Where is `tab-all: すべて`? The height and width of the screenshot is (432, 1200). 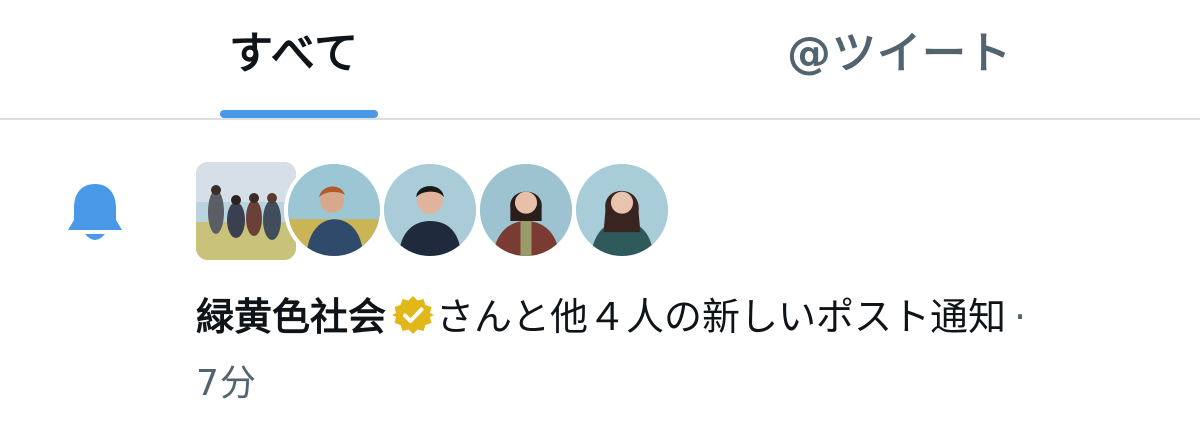
tab-all: すべて is located at coordinates (300, 59).